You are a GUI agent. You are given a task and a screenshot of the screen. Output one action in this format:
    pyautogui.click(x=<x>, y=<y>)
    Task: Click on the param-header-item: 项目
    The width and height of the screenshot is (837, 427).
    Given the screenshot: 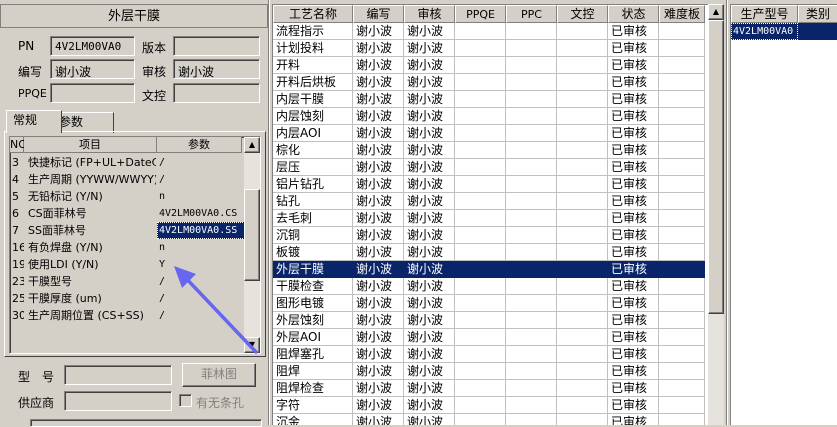 What is the action you would take?
    pyautogui.click(x=90, y=145)
    